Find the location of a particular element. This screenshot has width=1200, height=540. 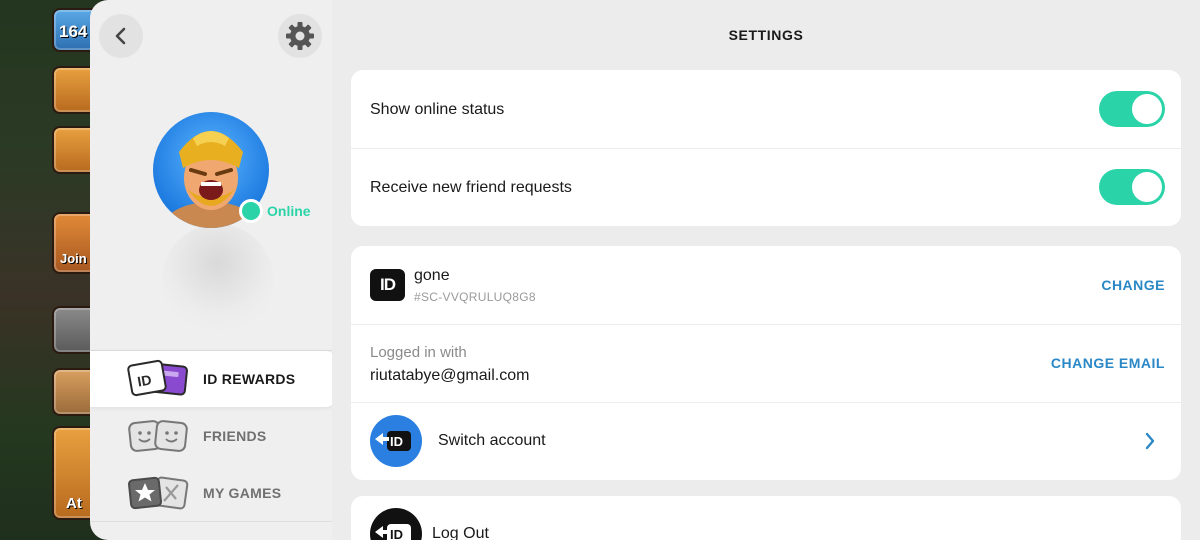

attack-label: At is located at coordinates (74, 503).